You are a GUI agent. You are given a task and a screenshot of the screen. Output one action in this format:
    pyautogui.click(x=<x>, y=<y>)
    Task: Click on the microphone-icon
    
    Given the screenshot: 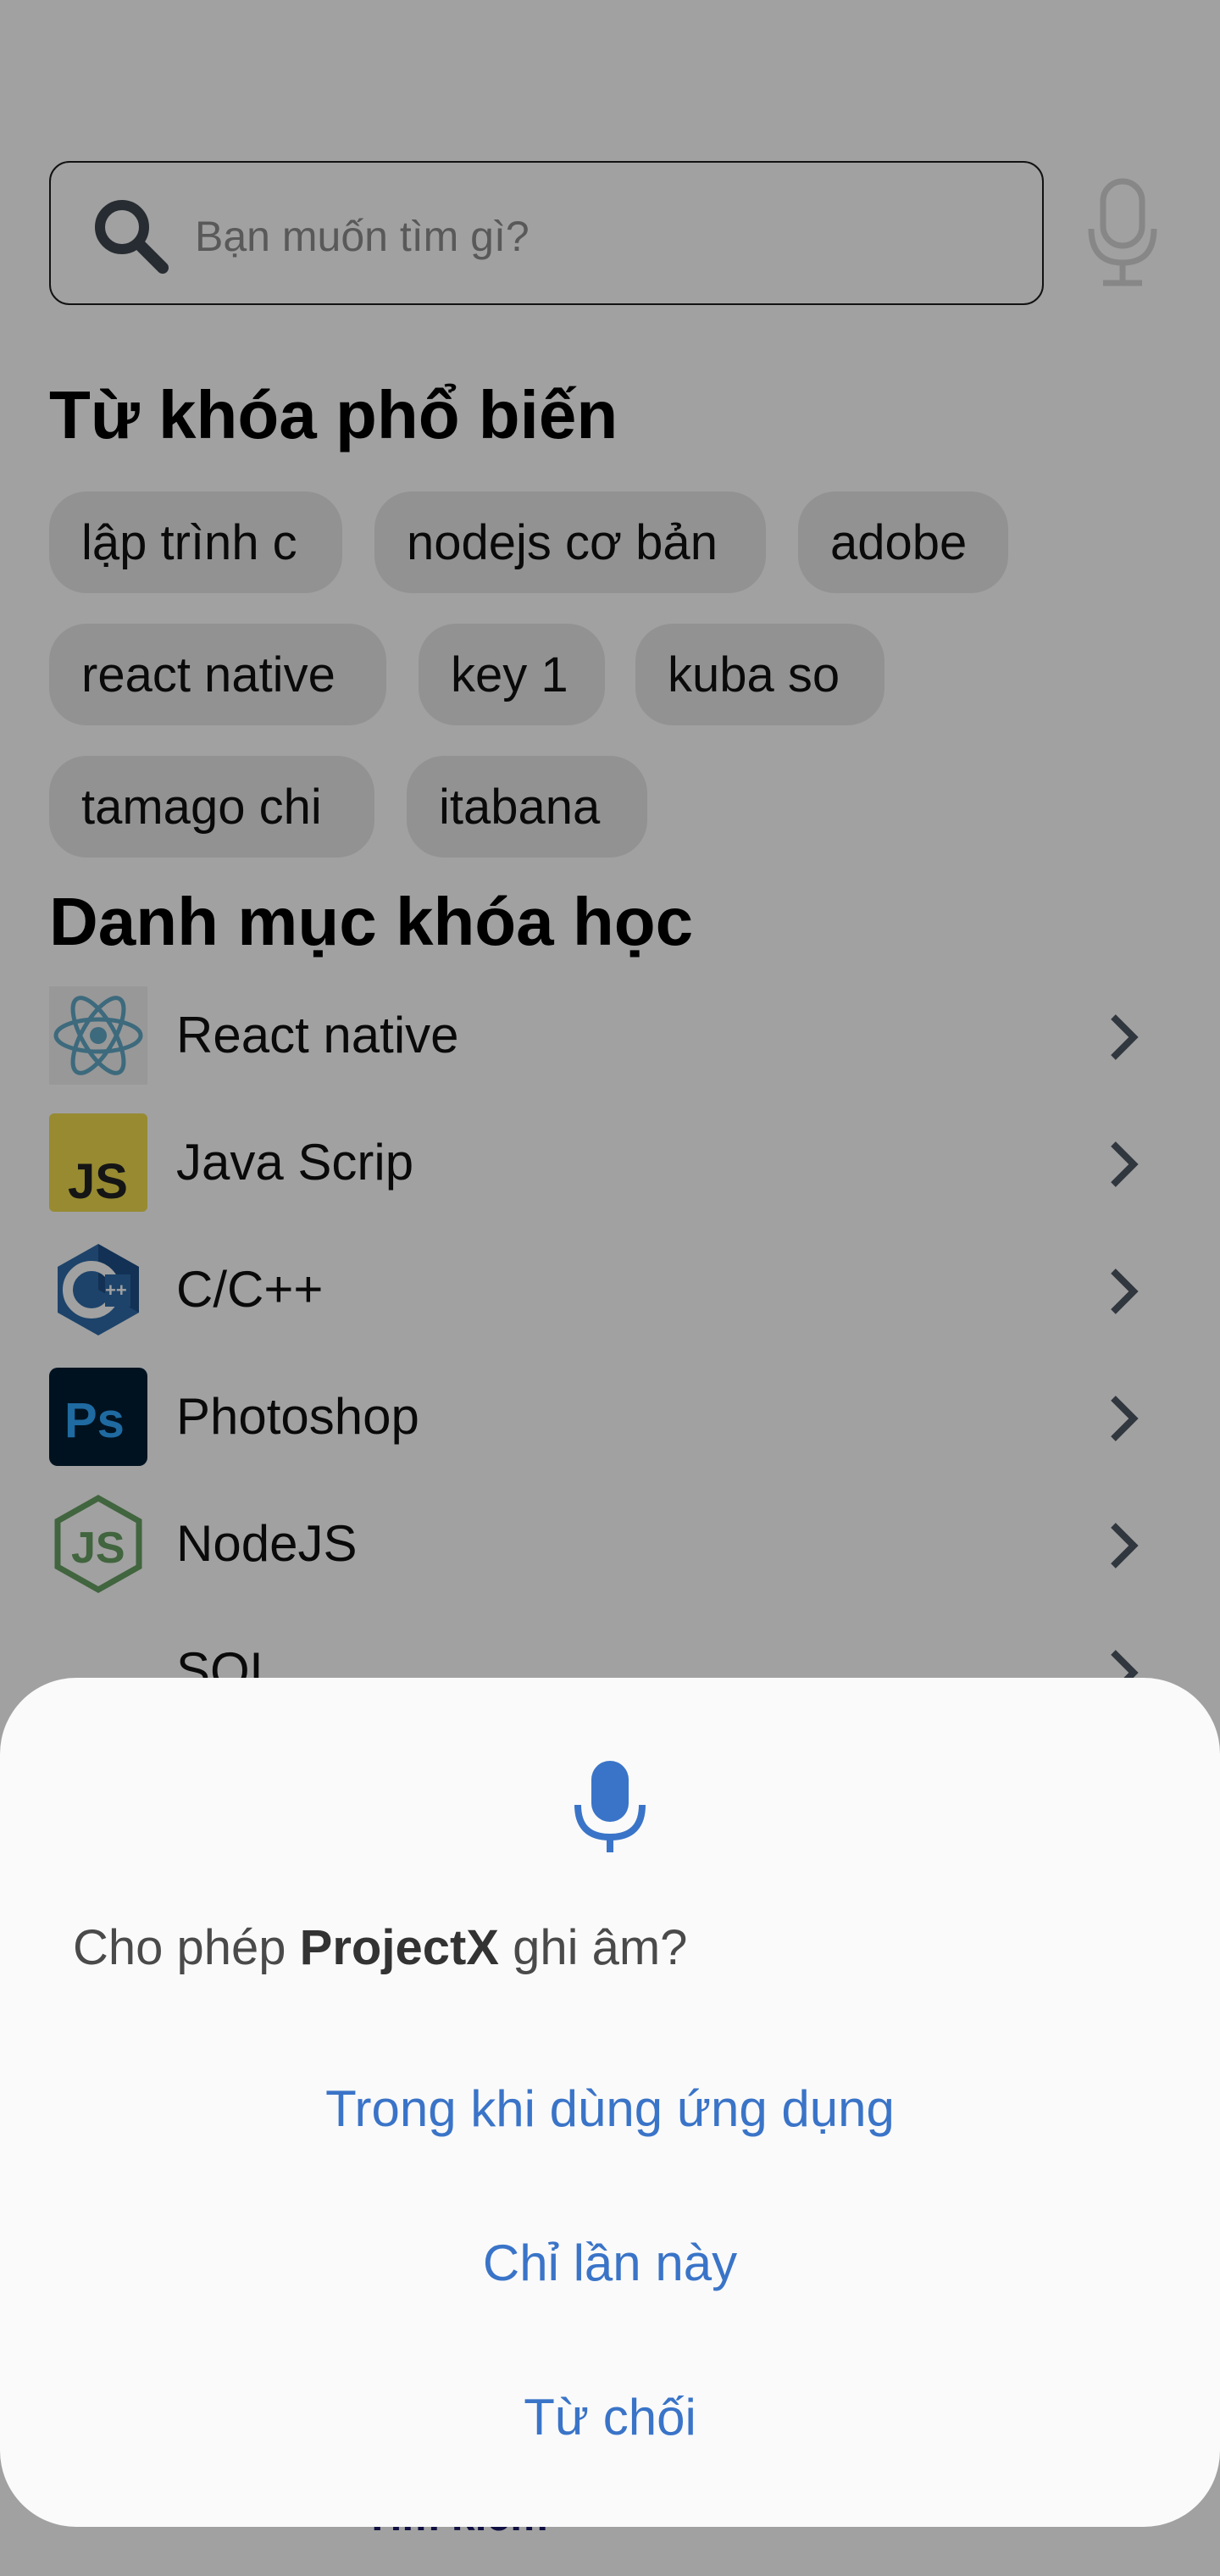 What is the action you would take?
    pyautogui.click(x=610, y=1806)
    